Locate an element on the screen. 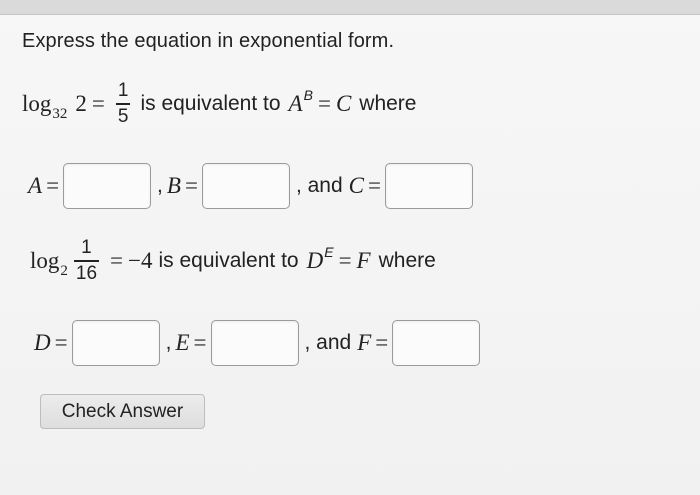 This screenshot has width=700, height=495. where-text-2: where is located at coordinates (407, 260).